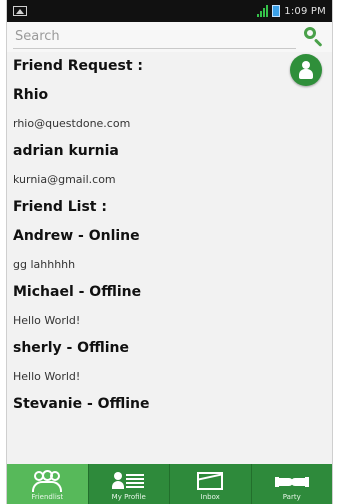  Describe the element at coordinates (169, 404) in the screenshot. I see `friend-name: Stevanie - Offline` at that location.